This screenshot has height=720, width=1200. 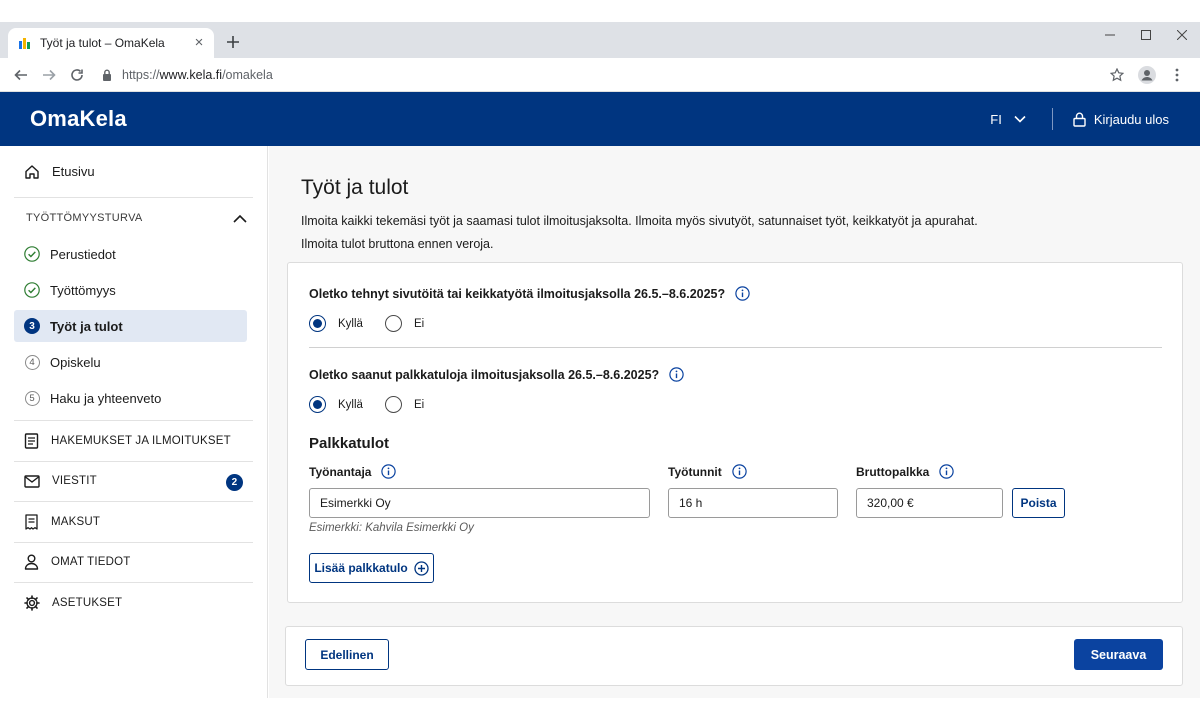 I want to click on sidebar-item-omat-tiedot: OMAT TIEDOT, so click(x=133, y=562).